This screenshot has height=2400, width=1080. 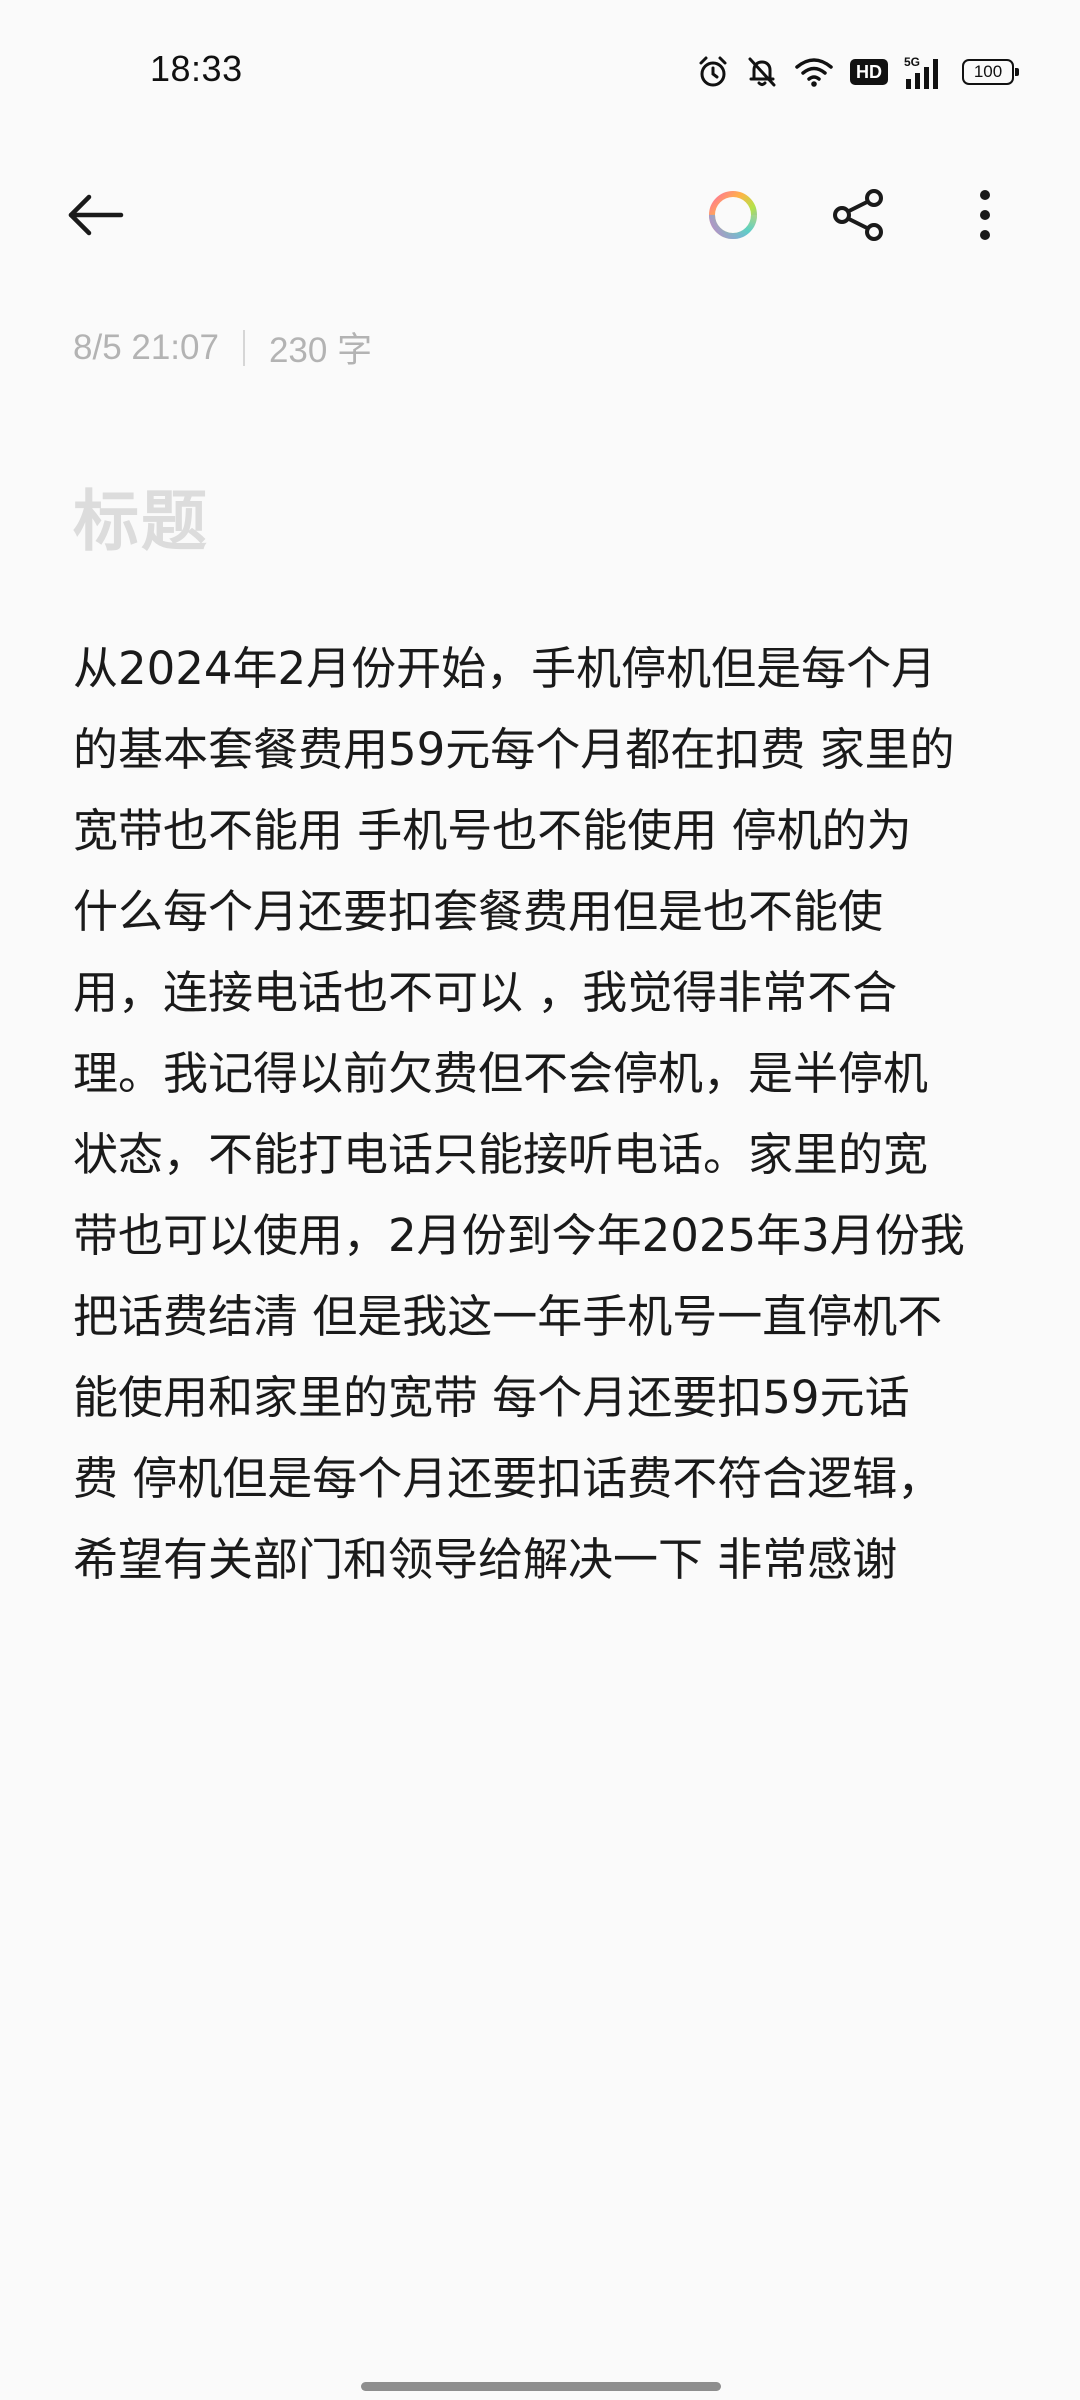 What do you see at coordinates (814, 72) in the screenshot?
I see `wifi-icon` at bounding box center [814, 72].